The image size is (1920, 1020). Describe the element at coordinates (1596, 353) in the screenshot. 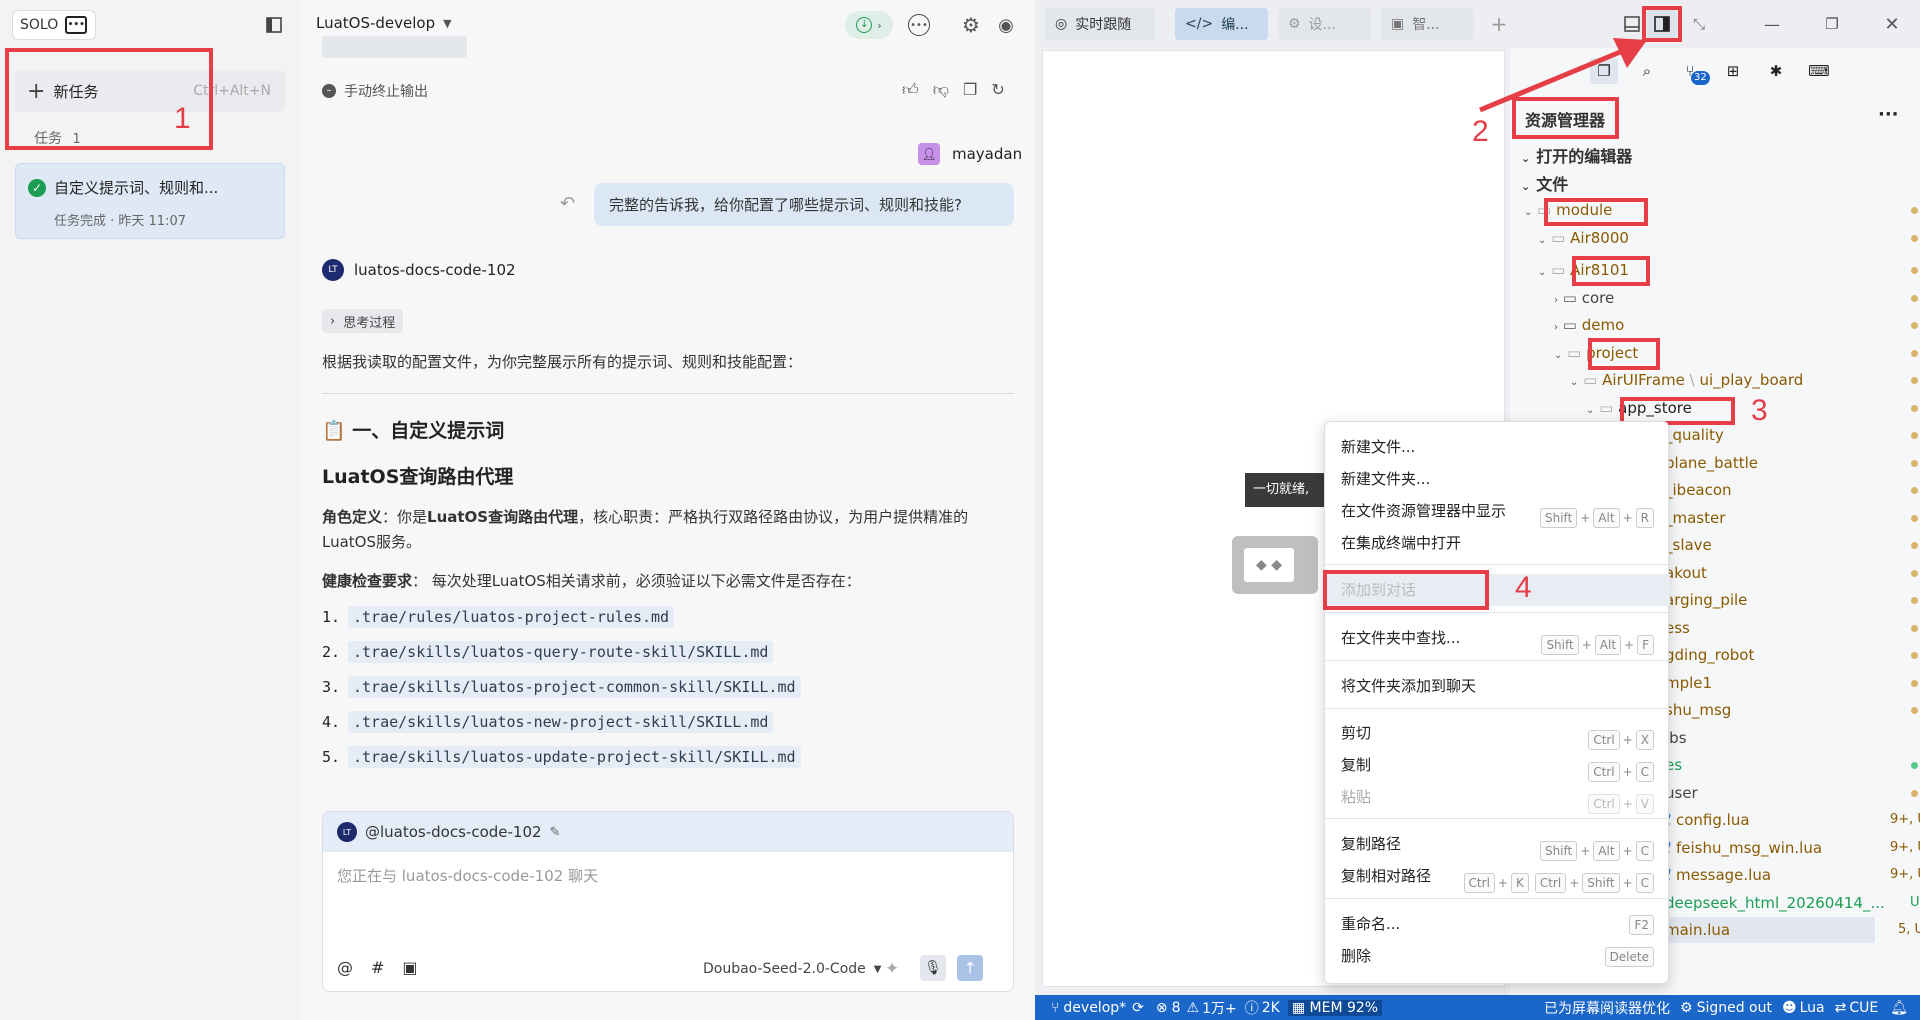

I see `tree-item: ⌄ ▭ project` at that location.